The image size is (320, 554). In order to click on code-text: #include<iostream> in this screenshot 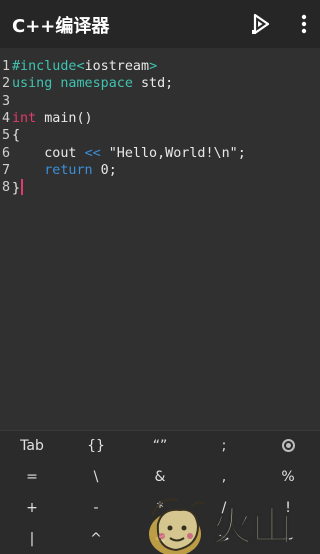, I will do `click(84, 66)`.